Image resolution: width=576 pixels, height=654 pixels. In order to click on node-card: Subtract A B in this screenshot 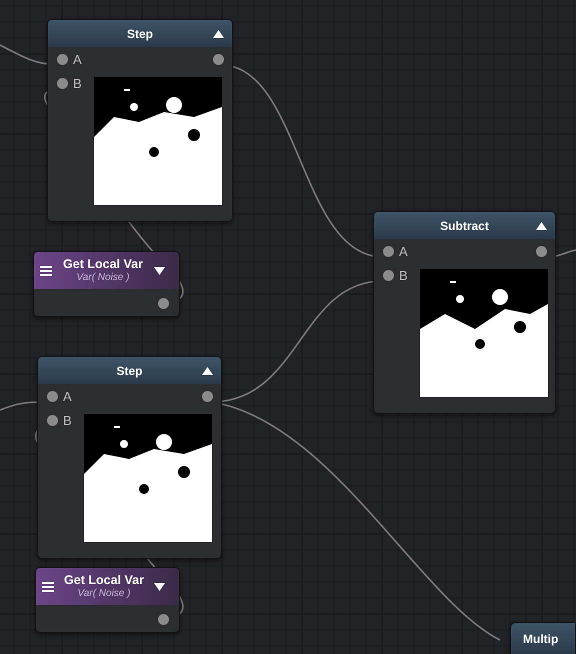, I will do `click(464, 312)`.